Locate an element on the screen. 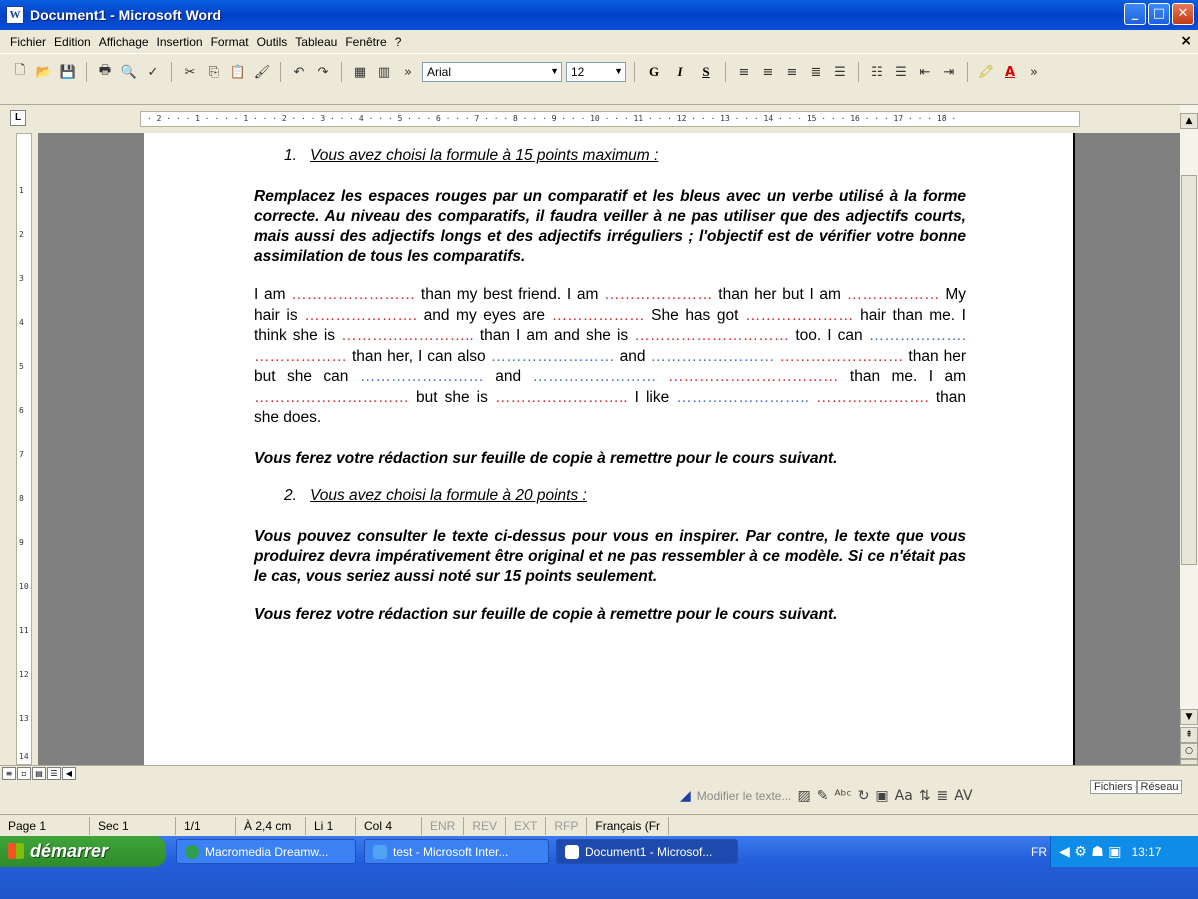 This screenshot has height=899, width=1198. word-icon: W is located at coordinates (15, 15).